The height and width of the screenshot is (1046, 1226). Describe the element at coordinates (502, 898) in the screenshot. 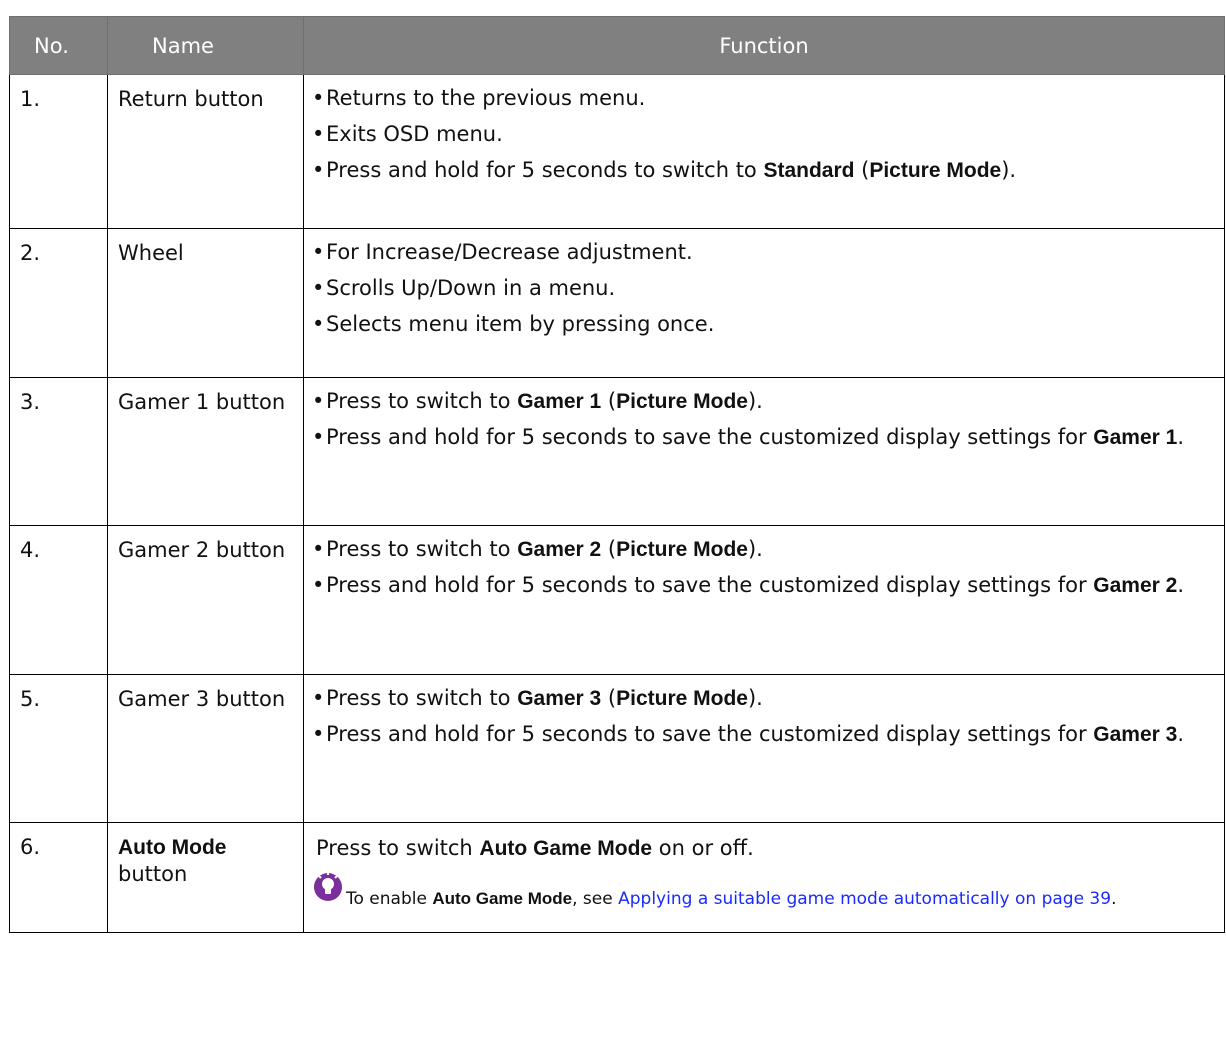

I see `note-bold: Auto Game Mode` at that location.